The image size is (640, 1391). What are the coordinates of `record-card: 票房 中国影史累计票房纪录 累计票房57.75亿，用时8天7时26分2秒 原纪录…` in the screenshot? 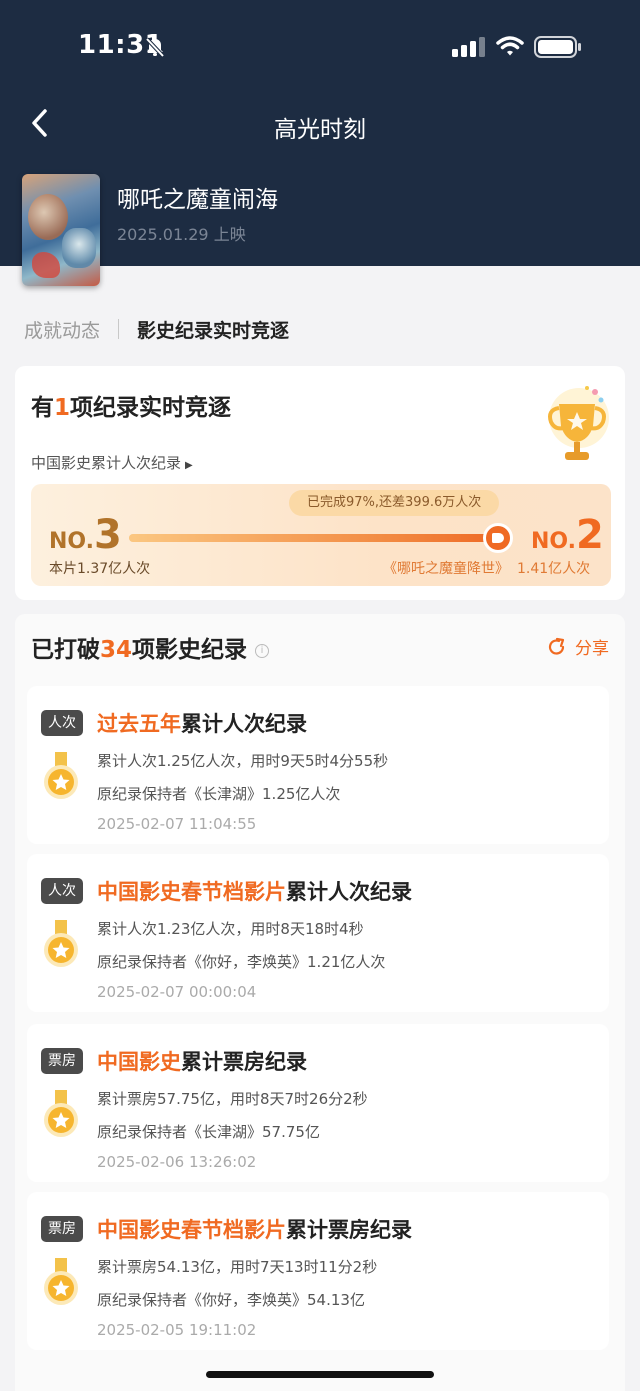 It's located at (318, 1103).